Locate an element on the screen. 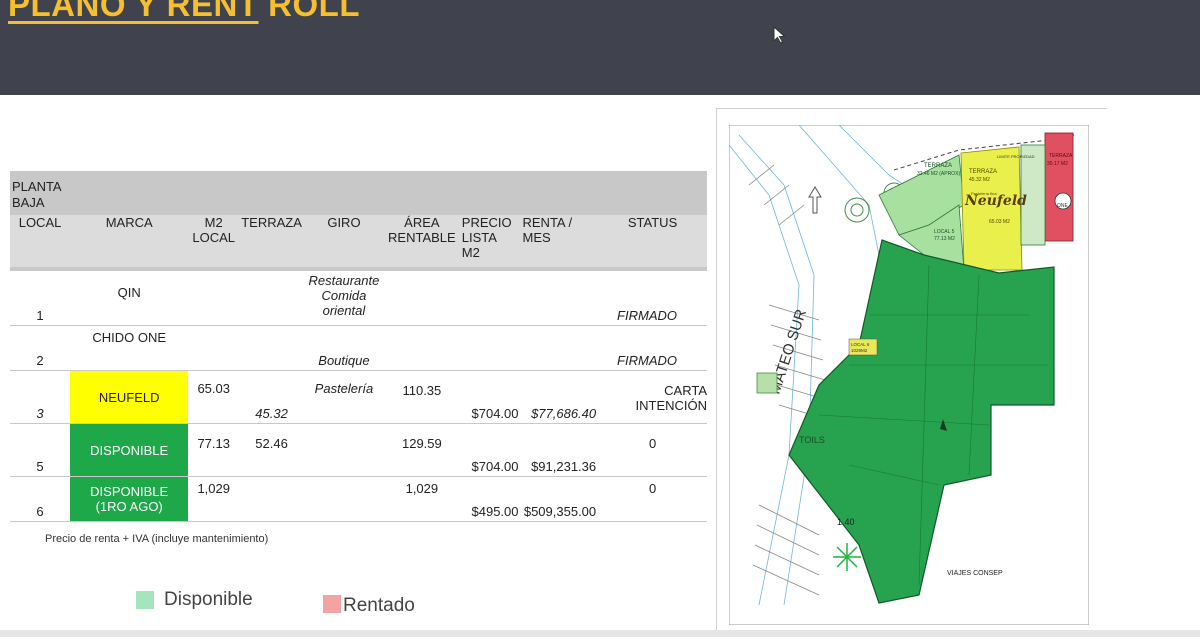 Image resolution: width=1200 pixels, height=637 pixels. cell-terraza: 52.46 is located at coordinates (271, 450).